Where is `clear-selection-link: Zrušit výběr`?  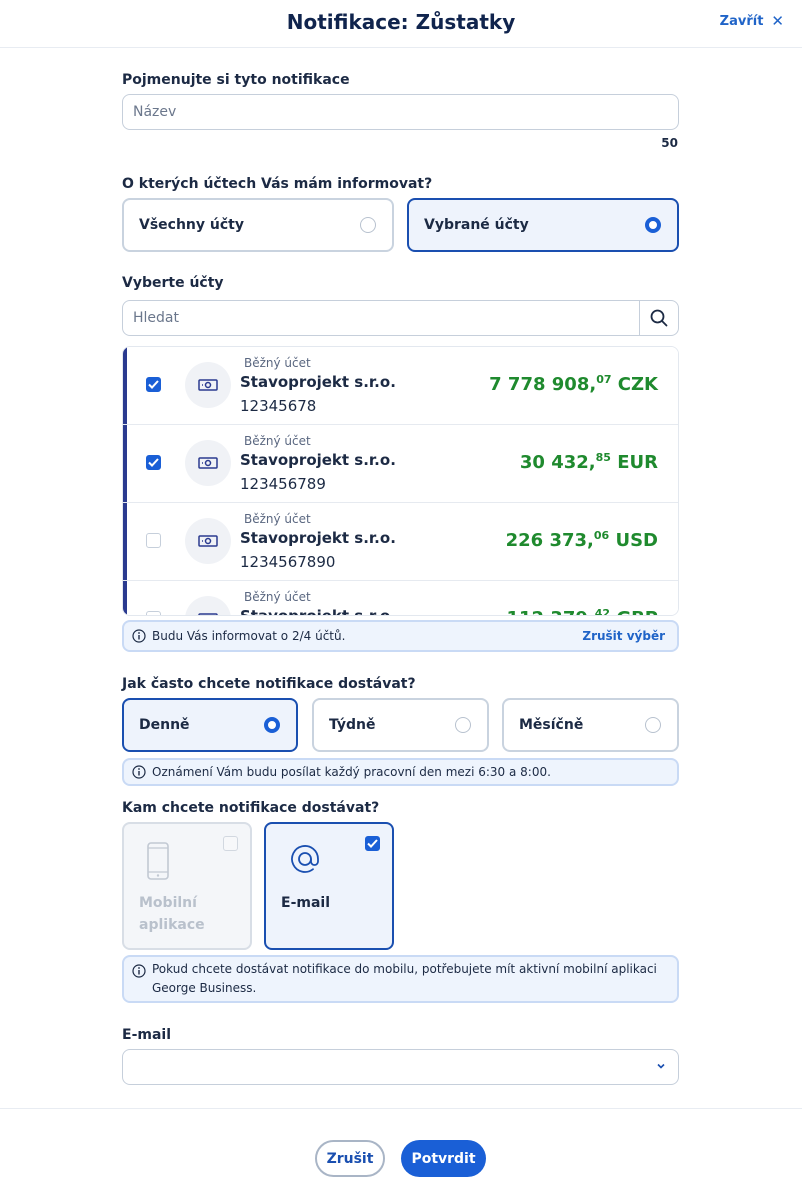 clear-selection-link: Zrušit výběr is located at coordinates (623, 636).